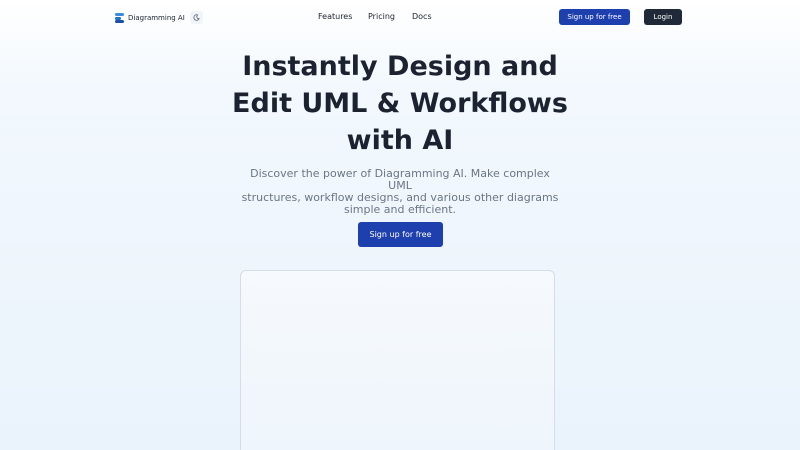 The height and width of the screenshot is (450, 800). Describe the element at coordinates (594, 17) in the screenshot. I see `nav-signup-button: Sign up for free` at that location.